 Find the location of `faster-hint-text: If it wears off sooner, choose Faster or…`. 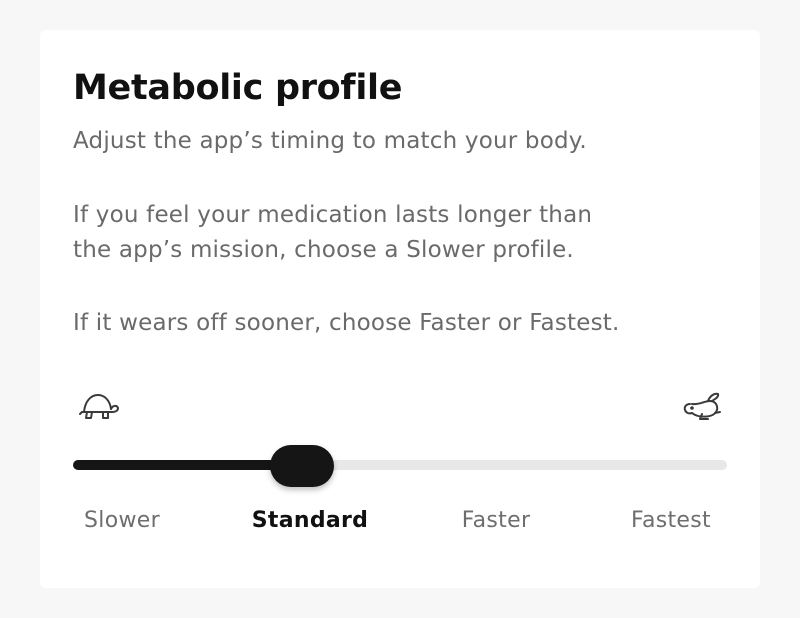

faster-hint-text: If it wears off sooner, choose Faster or… is located at coordinates (346, 323).